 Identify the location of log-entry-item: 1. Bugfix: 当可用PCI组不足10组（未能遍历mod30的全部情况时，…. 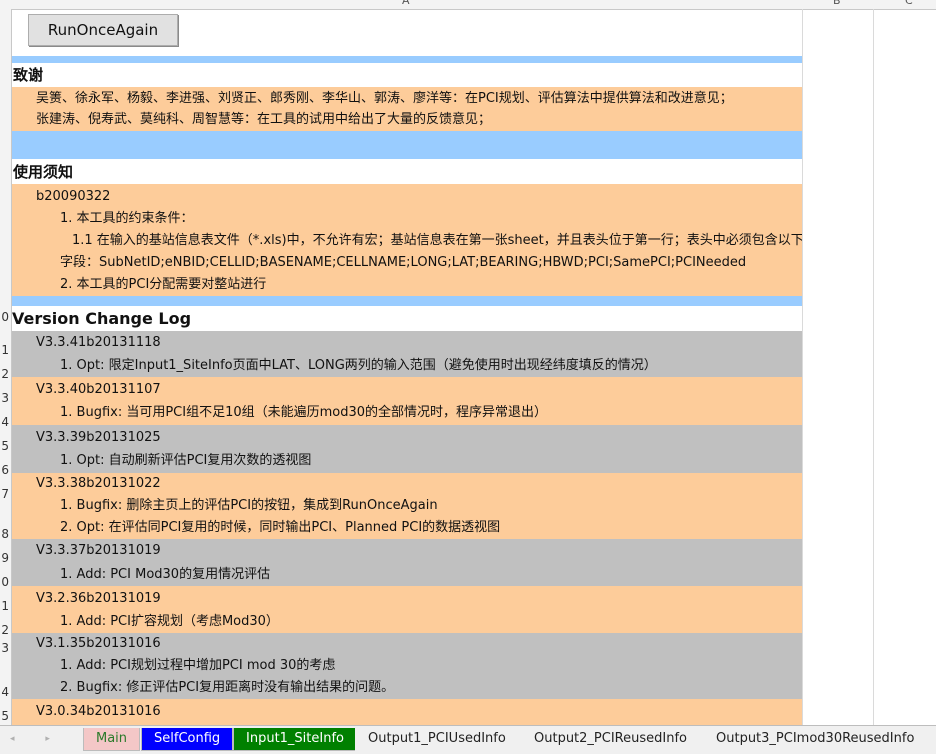
(304, 412).